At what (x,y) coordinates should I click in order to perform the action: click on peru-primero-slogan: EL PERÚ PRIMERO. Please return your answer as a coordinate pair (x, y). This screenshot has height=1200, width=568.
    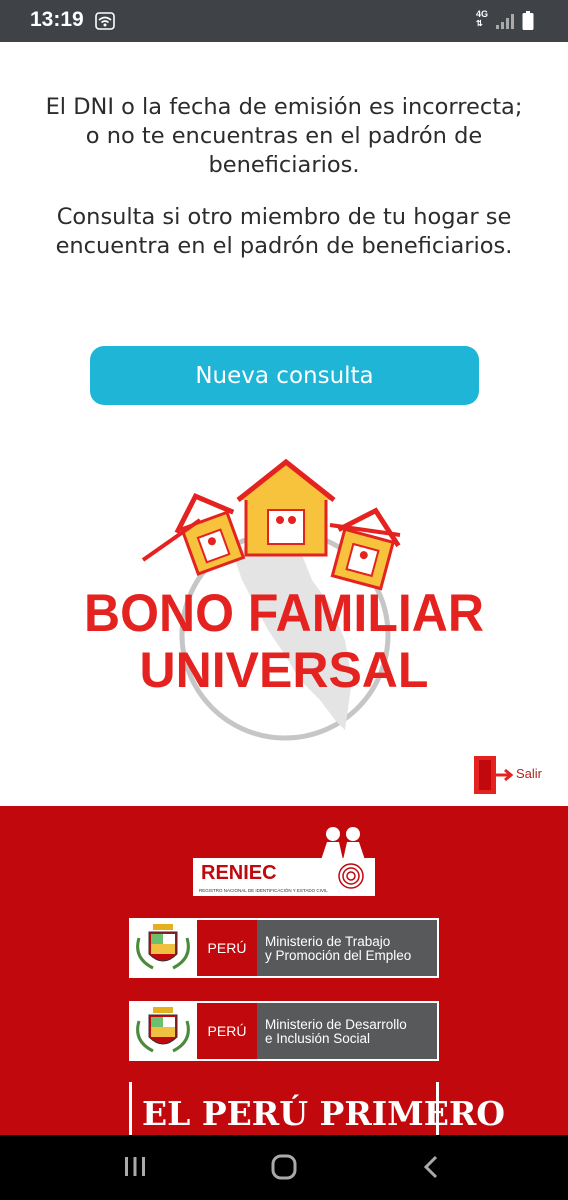
    Looking at the image, I should click on (324, 1113).